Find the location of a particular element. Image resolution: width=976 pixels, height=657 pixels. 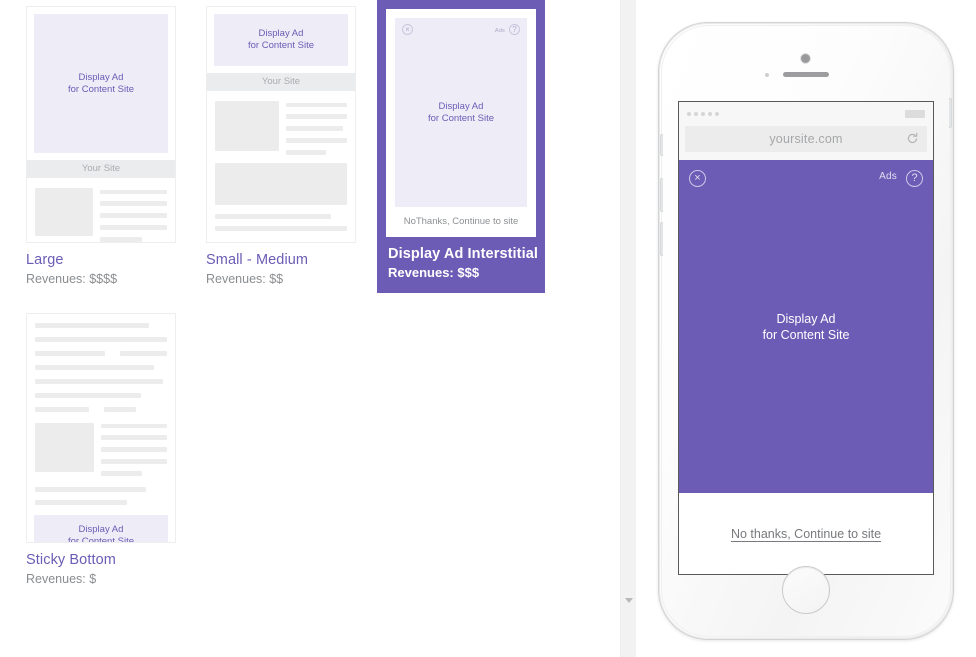

card-preview-large: Display Ad for Content Site Your Site is located at coordinates (101, 124).